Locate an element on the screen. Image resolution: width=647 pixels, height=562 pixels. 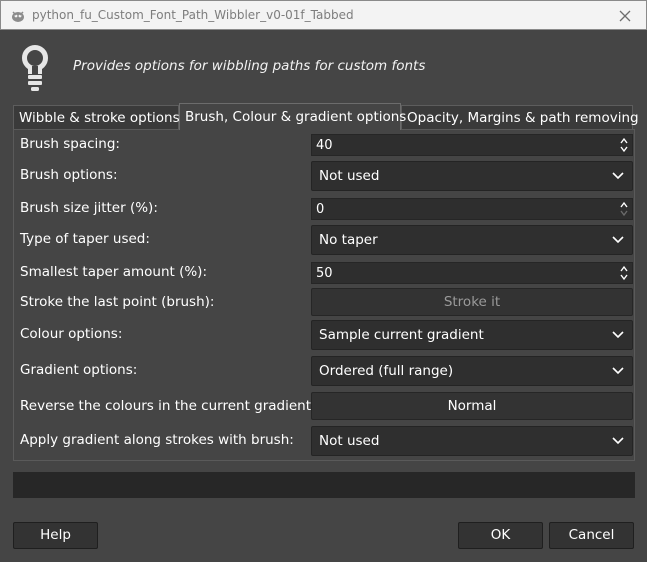
gradient-options-value: Ordered (full range) is located at coordinates (386, 371).